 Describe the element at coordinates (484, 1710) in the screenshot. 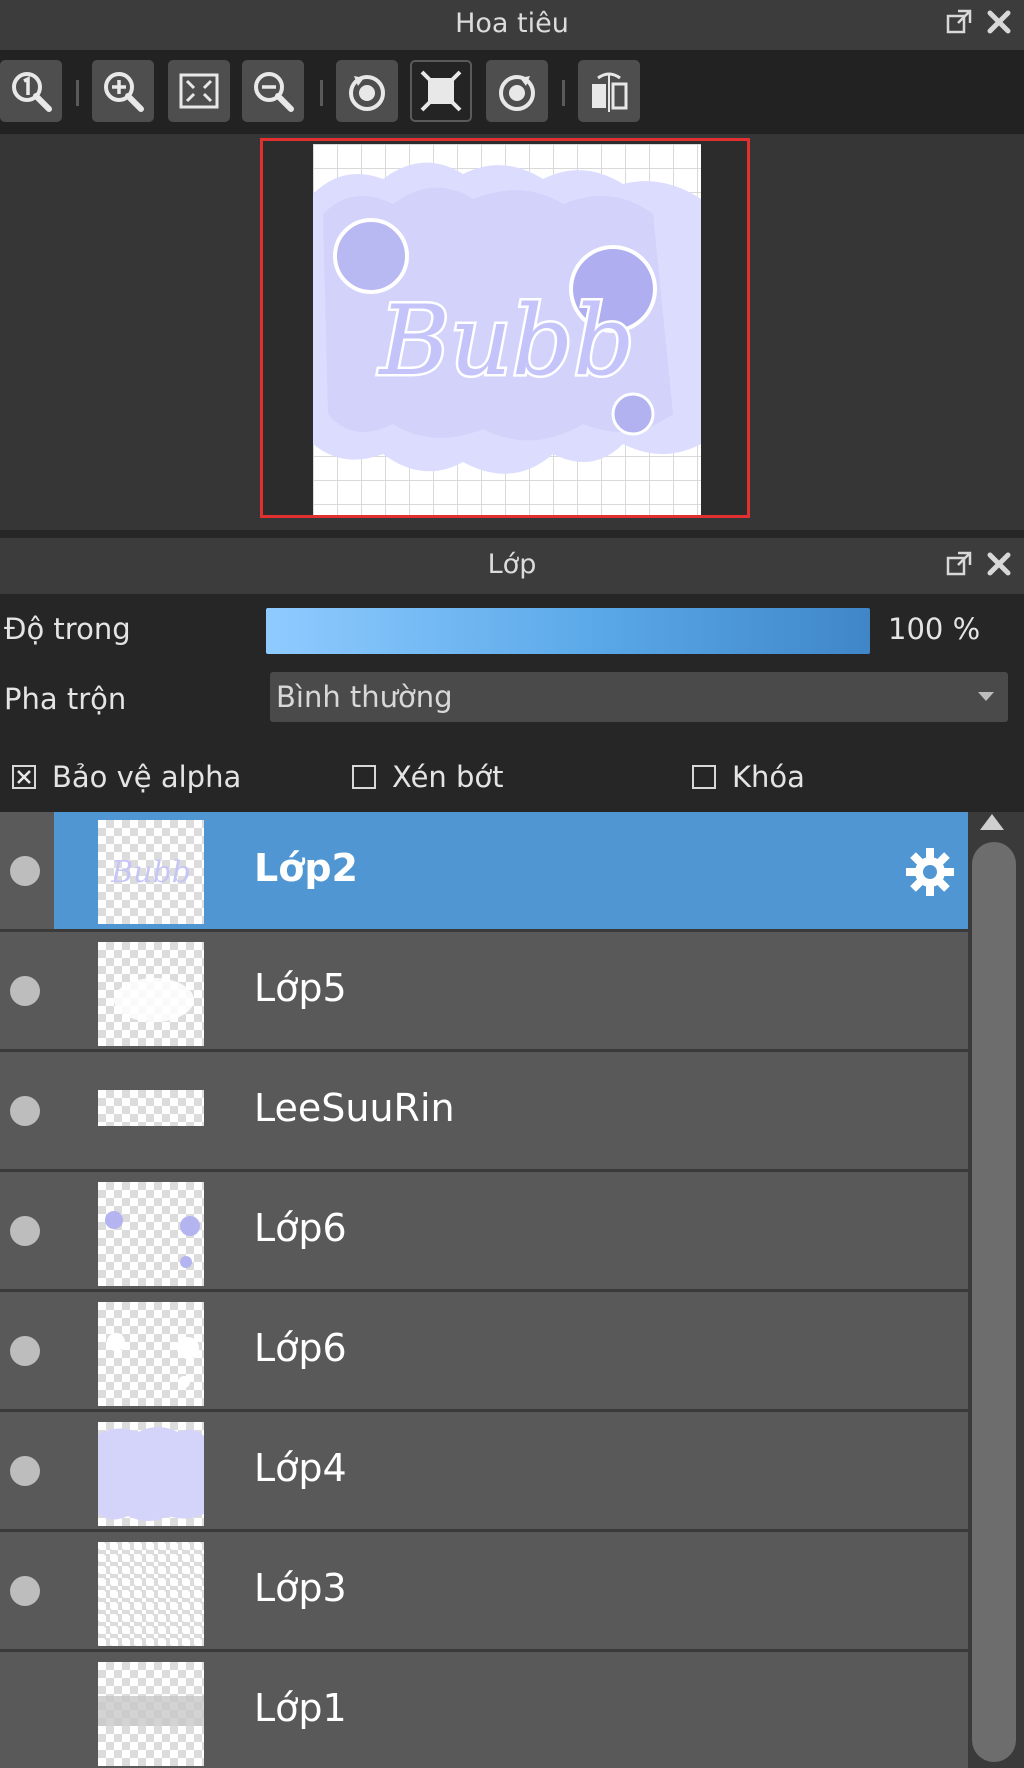

I see `layer-row: Lớp1` at that location.